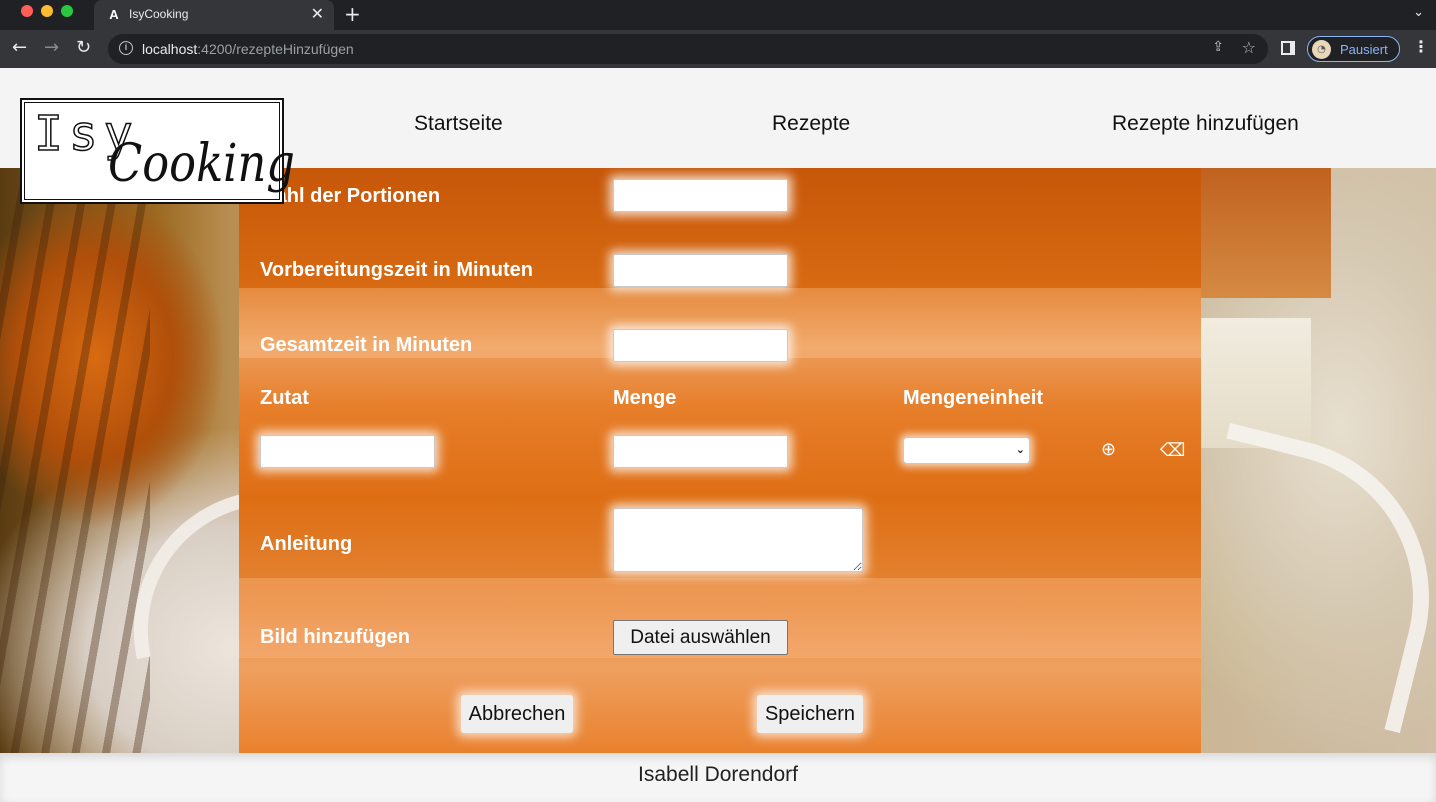  I want to click on unit-label: Mengeneinheit, so click(973, 398).